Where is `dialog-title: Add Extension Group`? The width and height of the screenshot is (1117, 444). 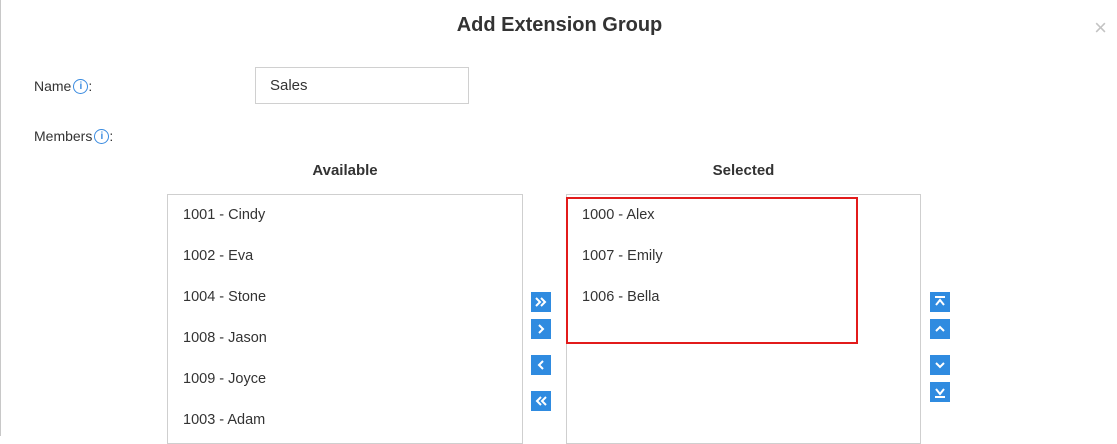 dialog-title: Add Extension Group is located at coordinates (559, 25).